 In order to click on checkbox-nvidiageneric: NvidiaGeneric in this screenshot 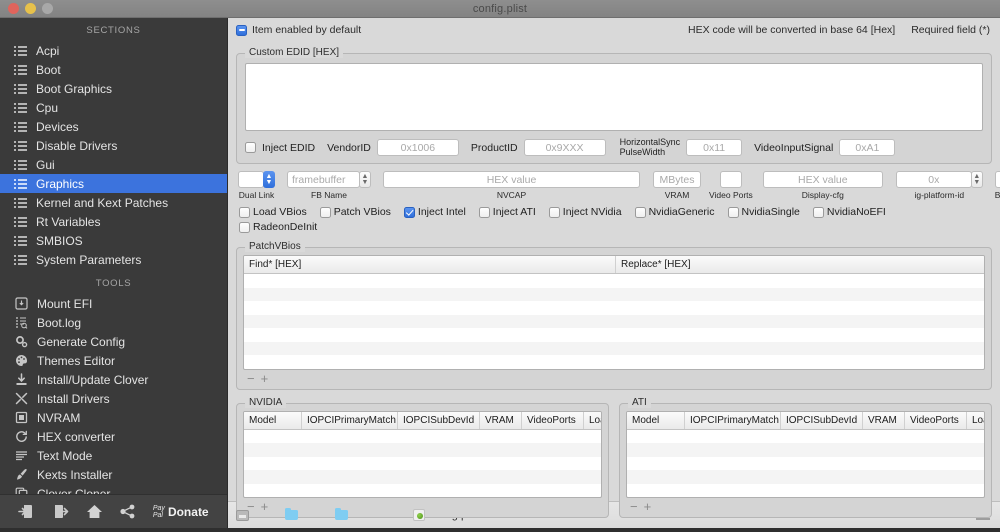, I will do `click(674, 212)`.